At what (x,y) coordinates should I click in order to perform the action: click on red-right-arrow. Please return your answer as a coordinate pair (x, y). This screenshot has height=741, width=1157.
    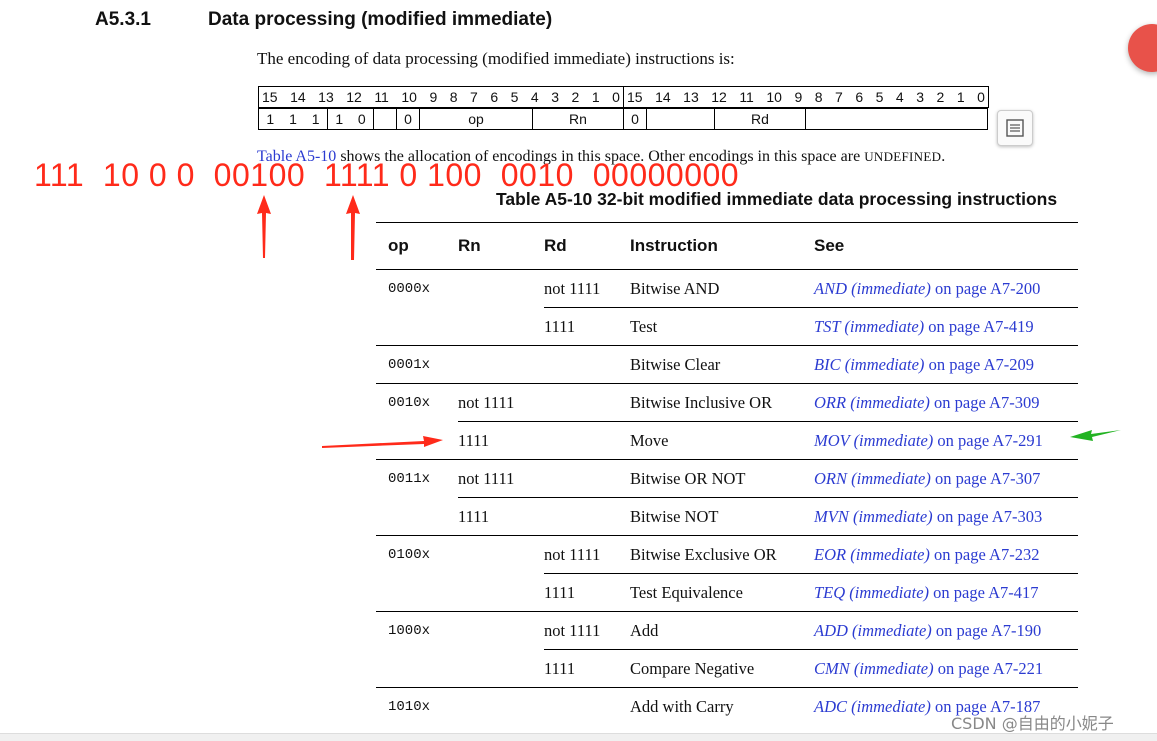
    Looking at the image, I should click on (382, 442).